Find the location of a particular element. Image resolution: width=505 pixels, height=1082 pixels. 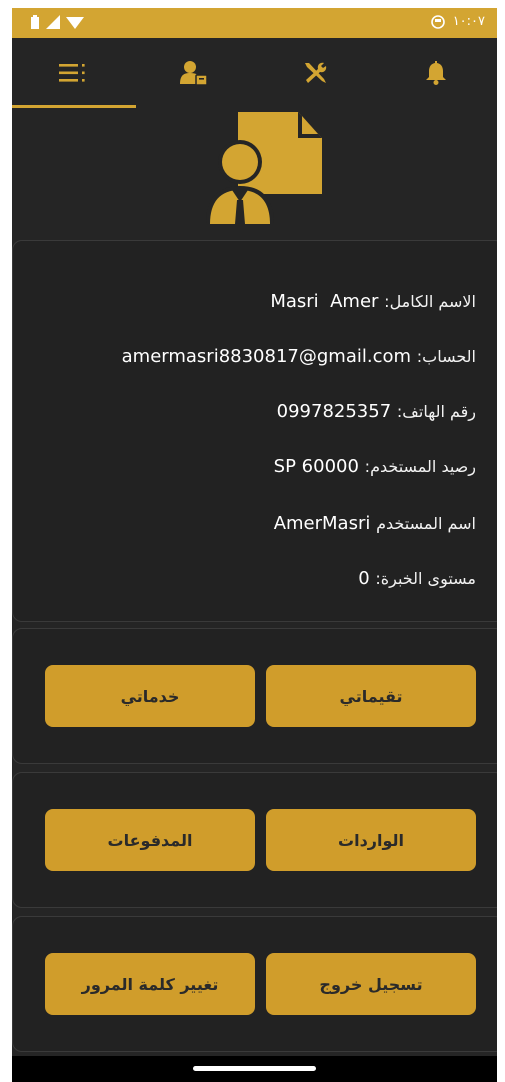

full-name-label: الاسم الكامل: is located at coordinates (430, 301).